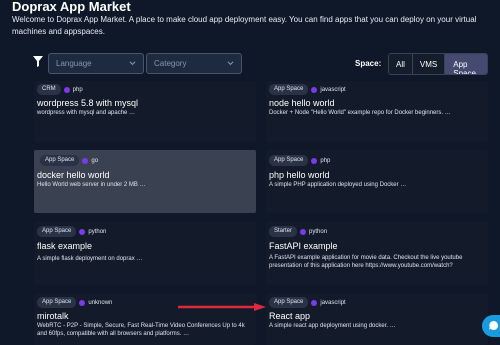 The height and width of the screenshot is (345, 500). What do you see at coordinates (74, 63) in the screenshot?
I see `language-select-placeholder: Language` at bounding box center [74, 63].